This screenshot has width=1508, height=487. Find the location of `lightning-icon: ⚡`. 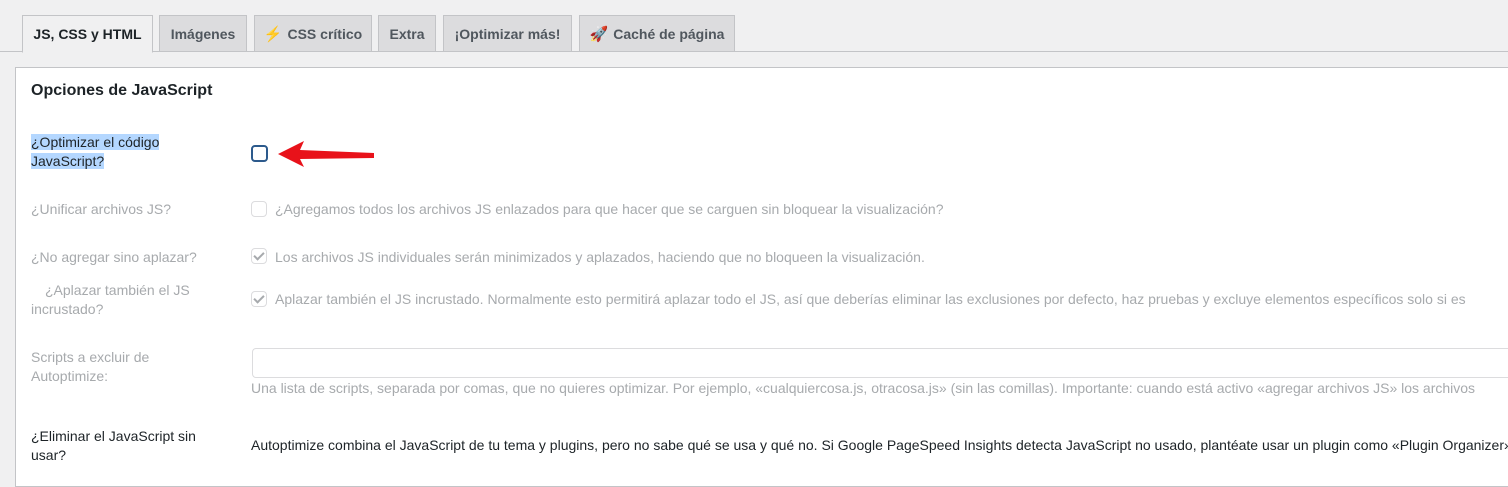

lightning-icon: ⚡ is located at coordinates (273, 34).